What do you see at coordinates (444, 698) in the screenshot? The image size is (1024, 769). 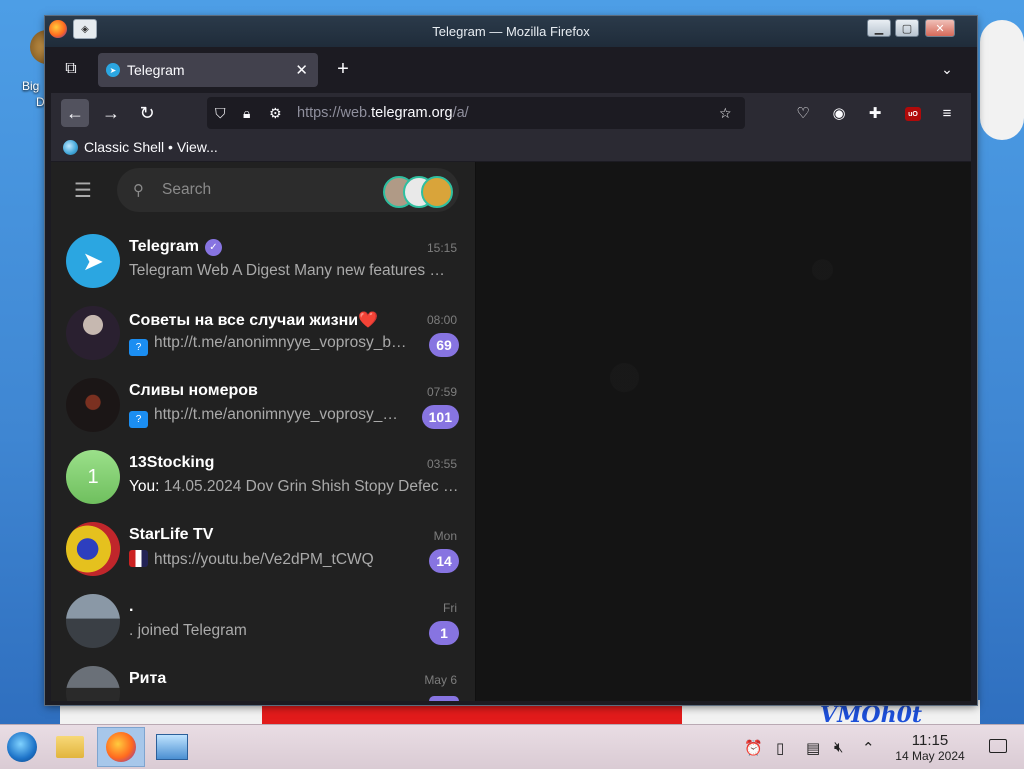 I see `unread-badge` at bounding box center [444, 698].